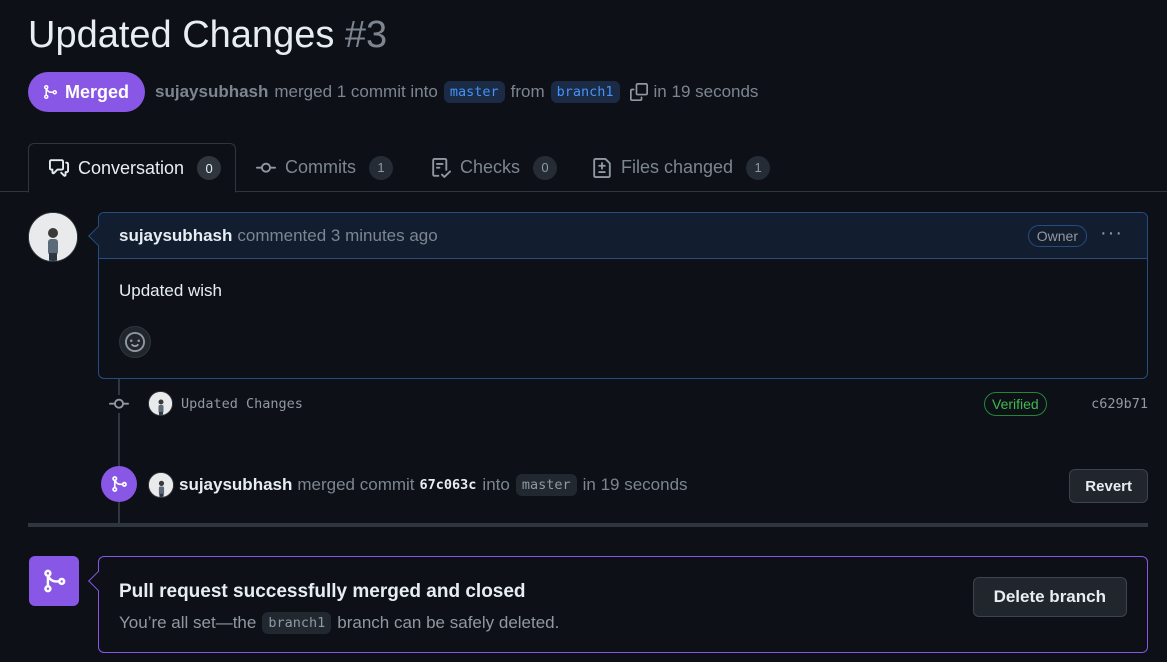  I want to click on merged-sub-prefix: You’re all set—the, so click(188, 622).